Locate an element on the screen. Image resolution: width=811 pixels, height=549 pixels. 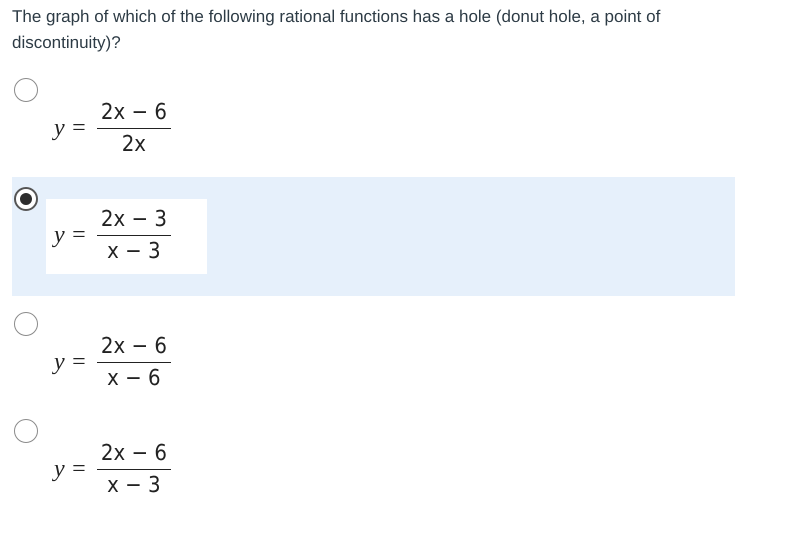
numerator: 2x − 3 is located at coordinates (134, 220).